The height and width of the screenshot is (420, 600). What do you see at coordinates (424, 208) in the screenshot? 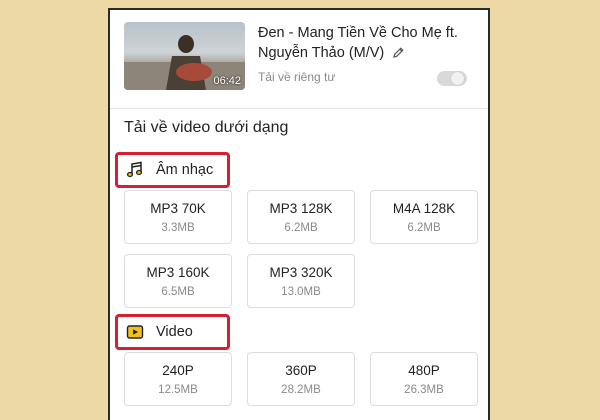
I see `format-label: M4A 128K` at bounding box center [424, 208].